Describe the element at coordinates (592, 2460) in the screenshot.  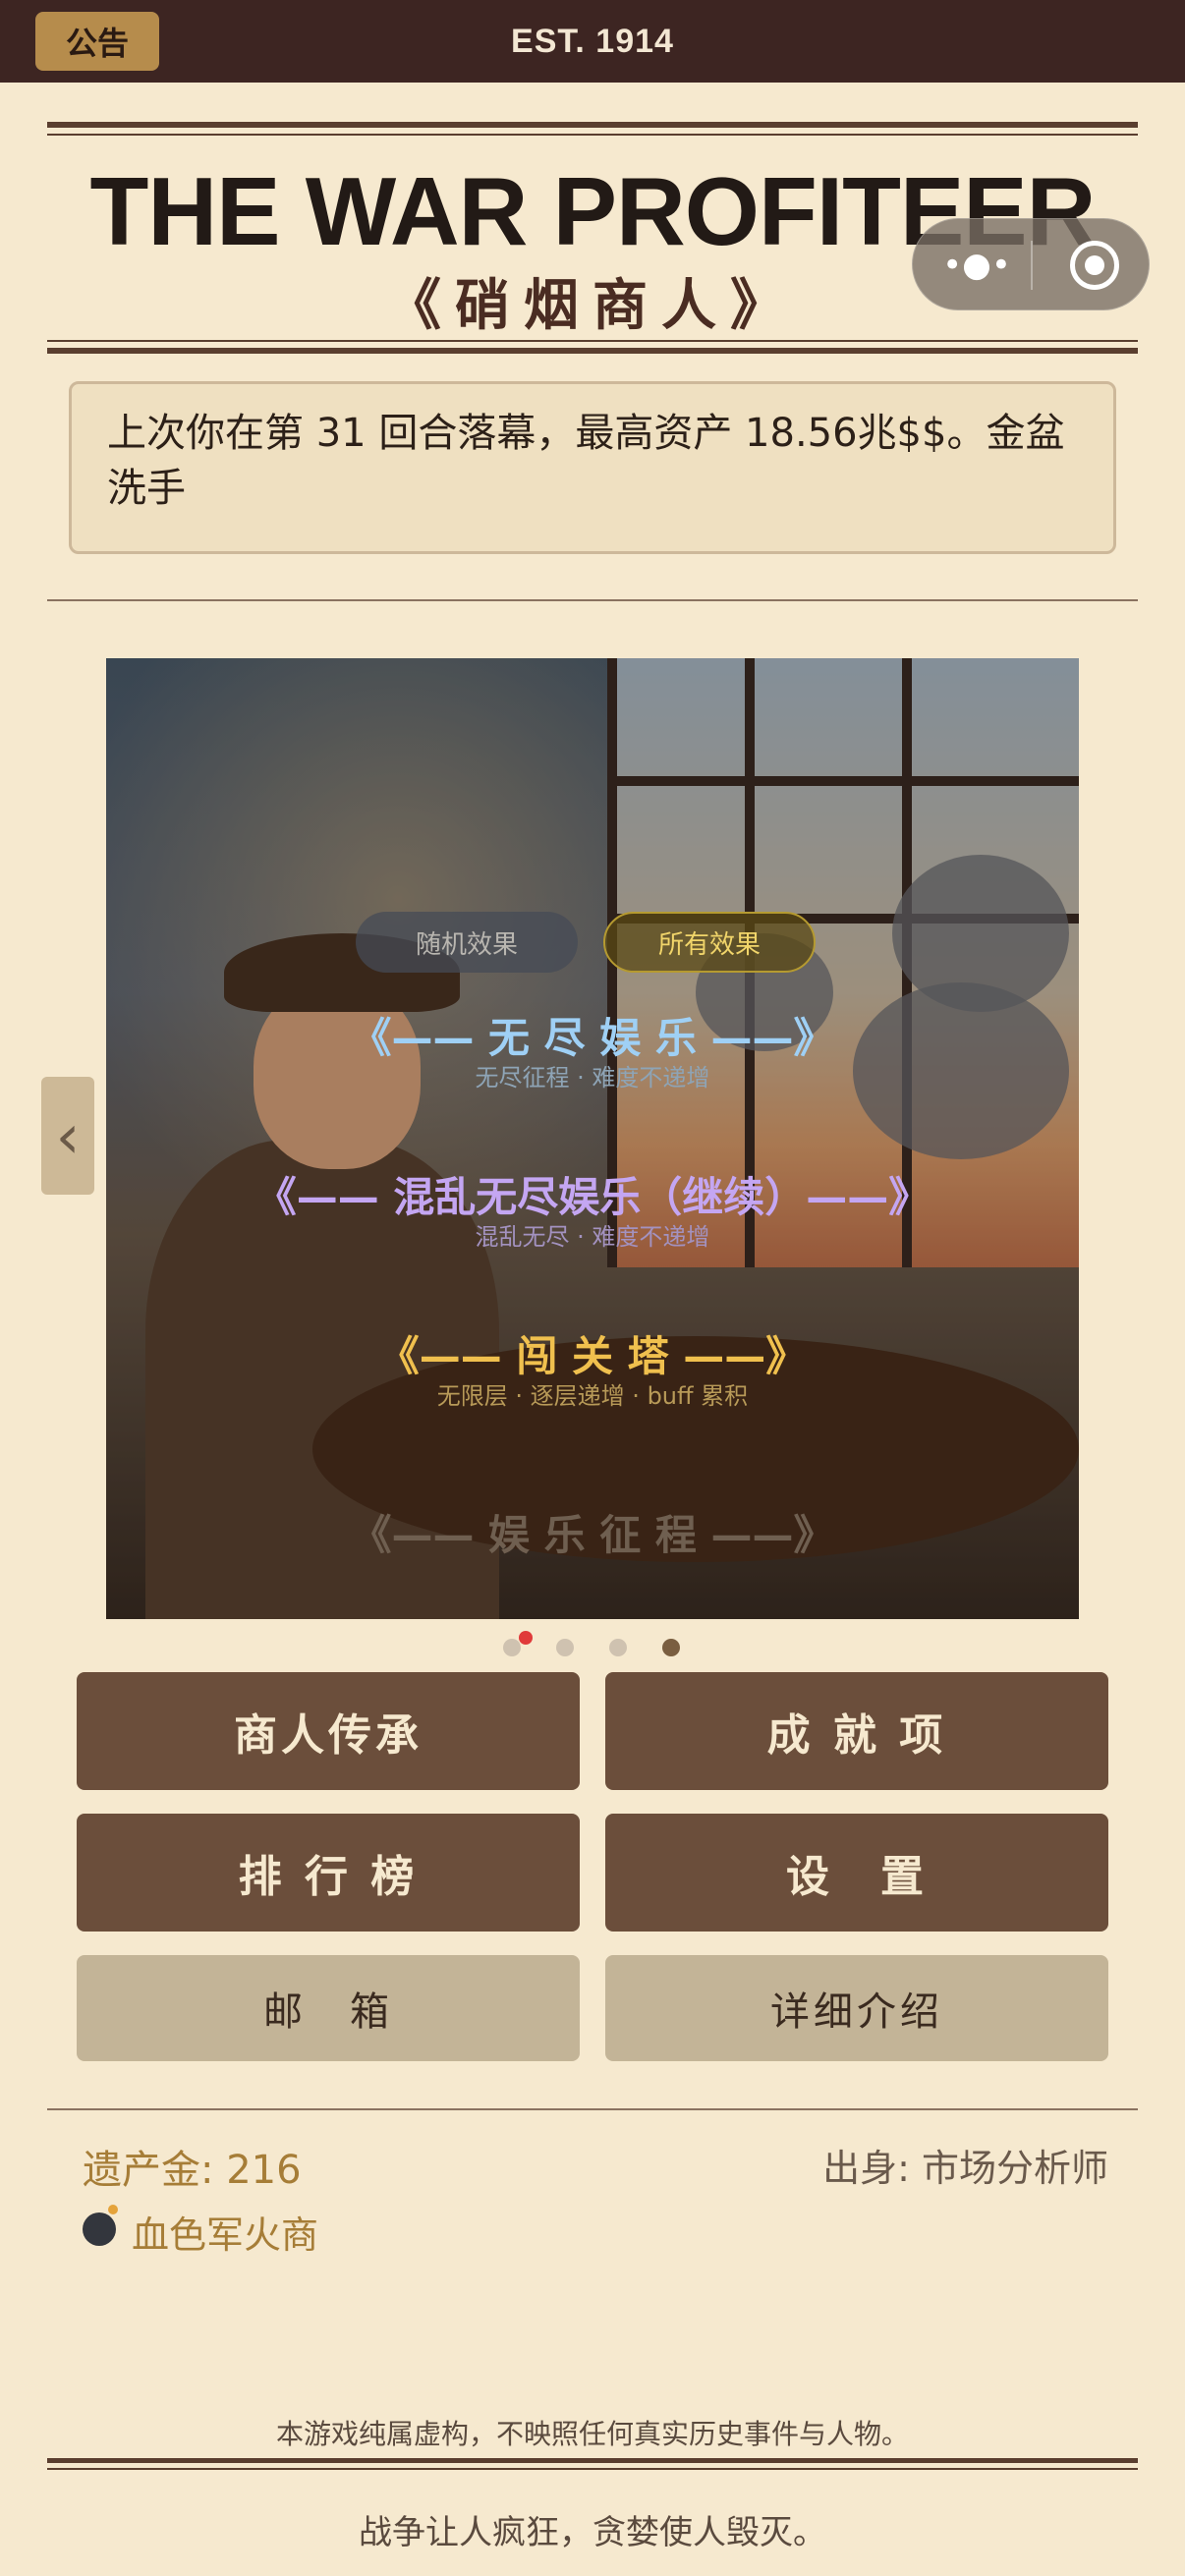
I see `footer-rule` at that location.